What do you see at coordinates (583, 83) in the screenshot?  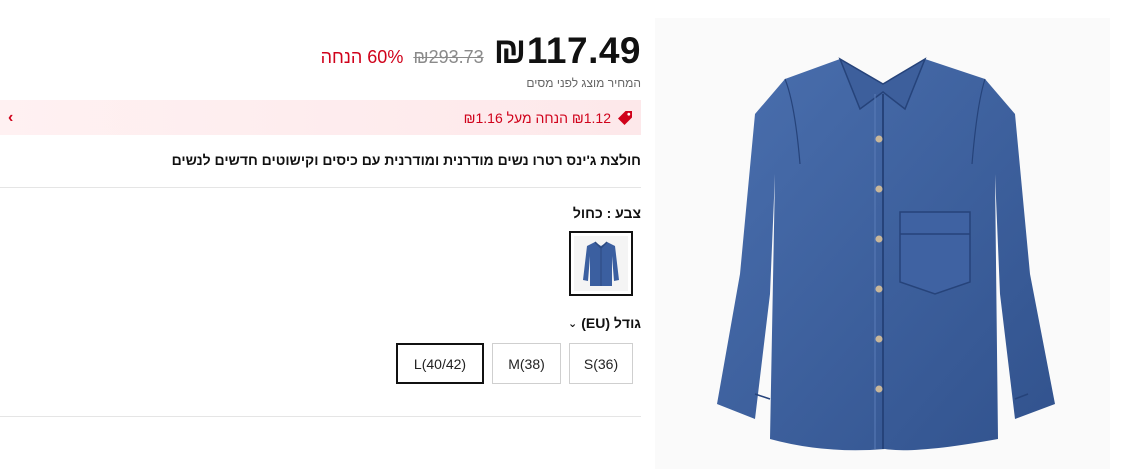 I see `tax-note: המחיר מוצג לפני מסים` at bounding box center [583, 83].